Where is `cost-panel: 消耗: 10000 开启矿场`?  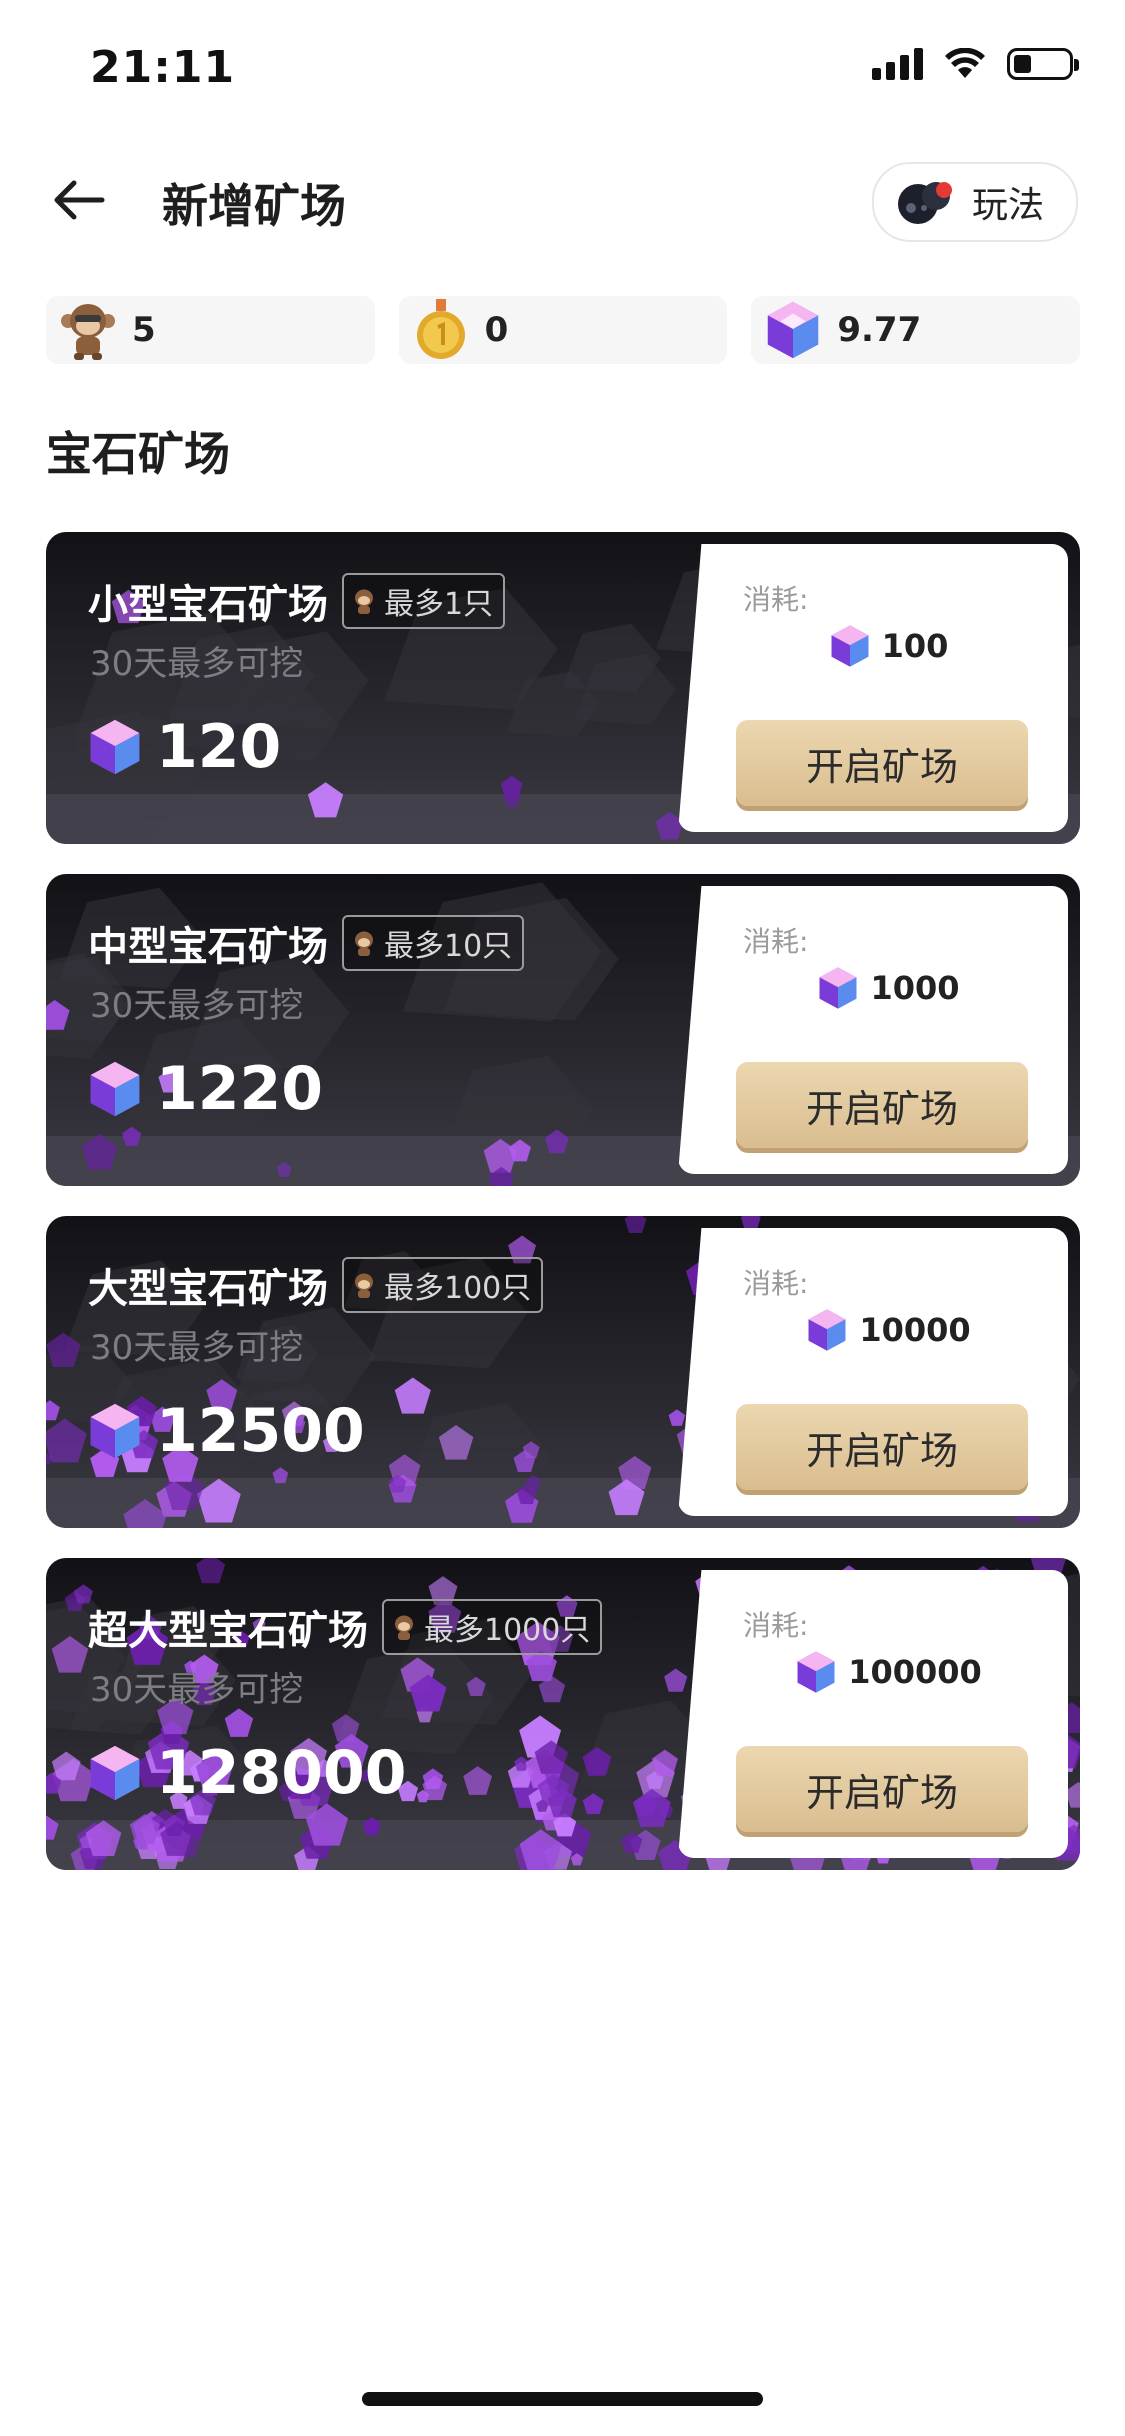
cost-panel: 消耗: 10000 开启矿场 is located at coordinates (873, 1372).